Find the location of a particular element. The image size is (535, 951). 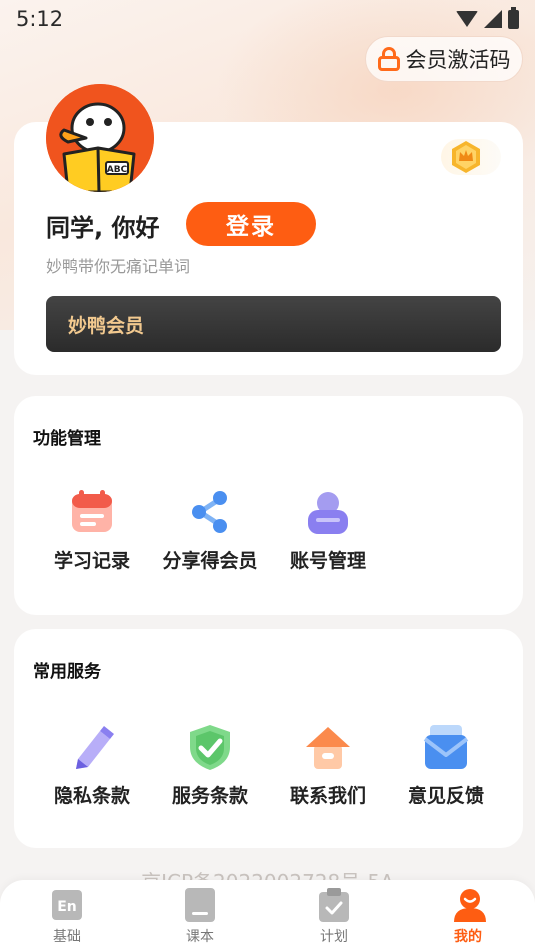

battery-icon is located at coordinates (513, 17).